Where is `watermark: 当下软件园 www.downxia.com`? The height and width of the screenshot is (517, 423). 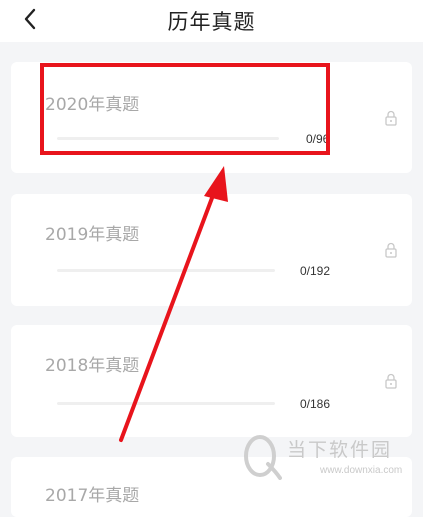 watermark: 当下软件园 www.downxia.com is located at coordinates (325, 460).